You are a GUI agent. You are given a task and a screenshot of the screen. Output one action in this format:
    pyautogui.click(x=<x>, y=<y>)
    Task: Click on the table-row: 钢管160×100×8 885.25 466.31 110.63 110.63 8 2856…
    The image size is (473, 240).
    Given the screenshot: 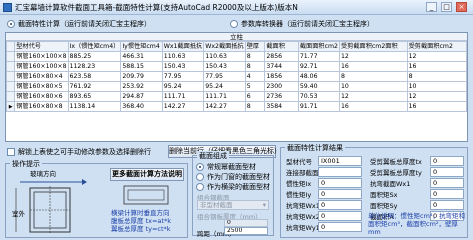 What is the action you would take?
    pyautogui.click(x=236, y=56)
    